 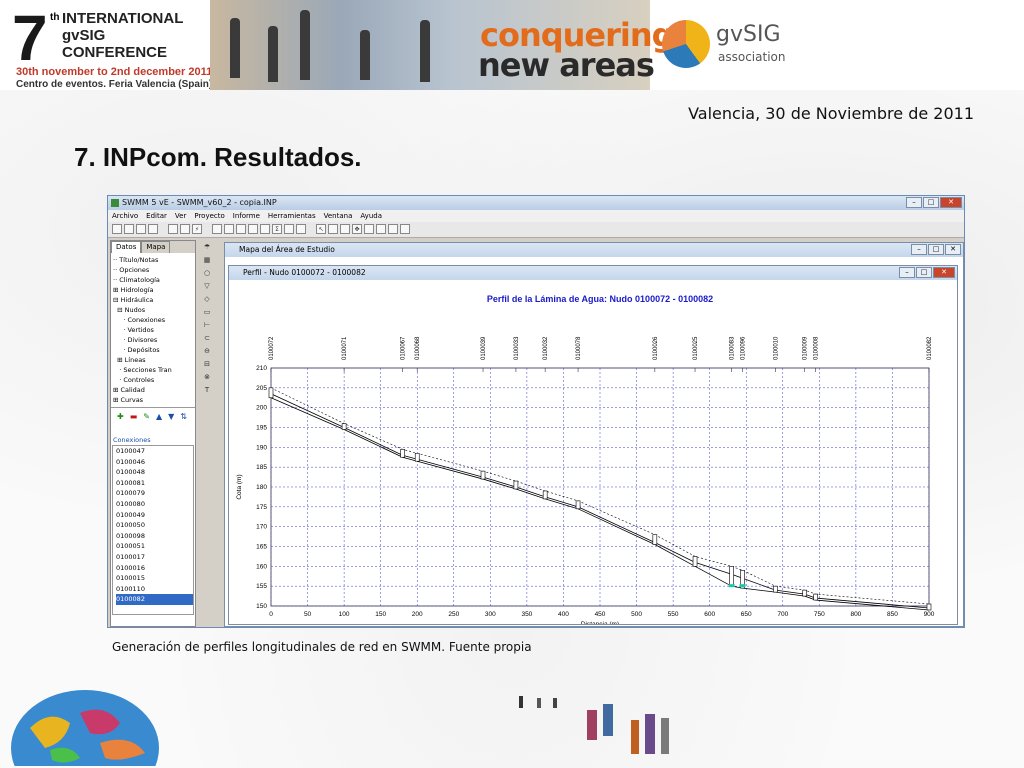 What do you see at coordinates (914, 202) in the screenshot?
I see `minimize-button: –` at bounding box center [914, 202].